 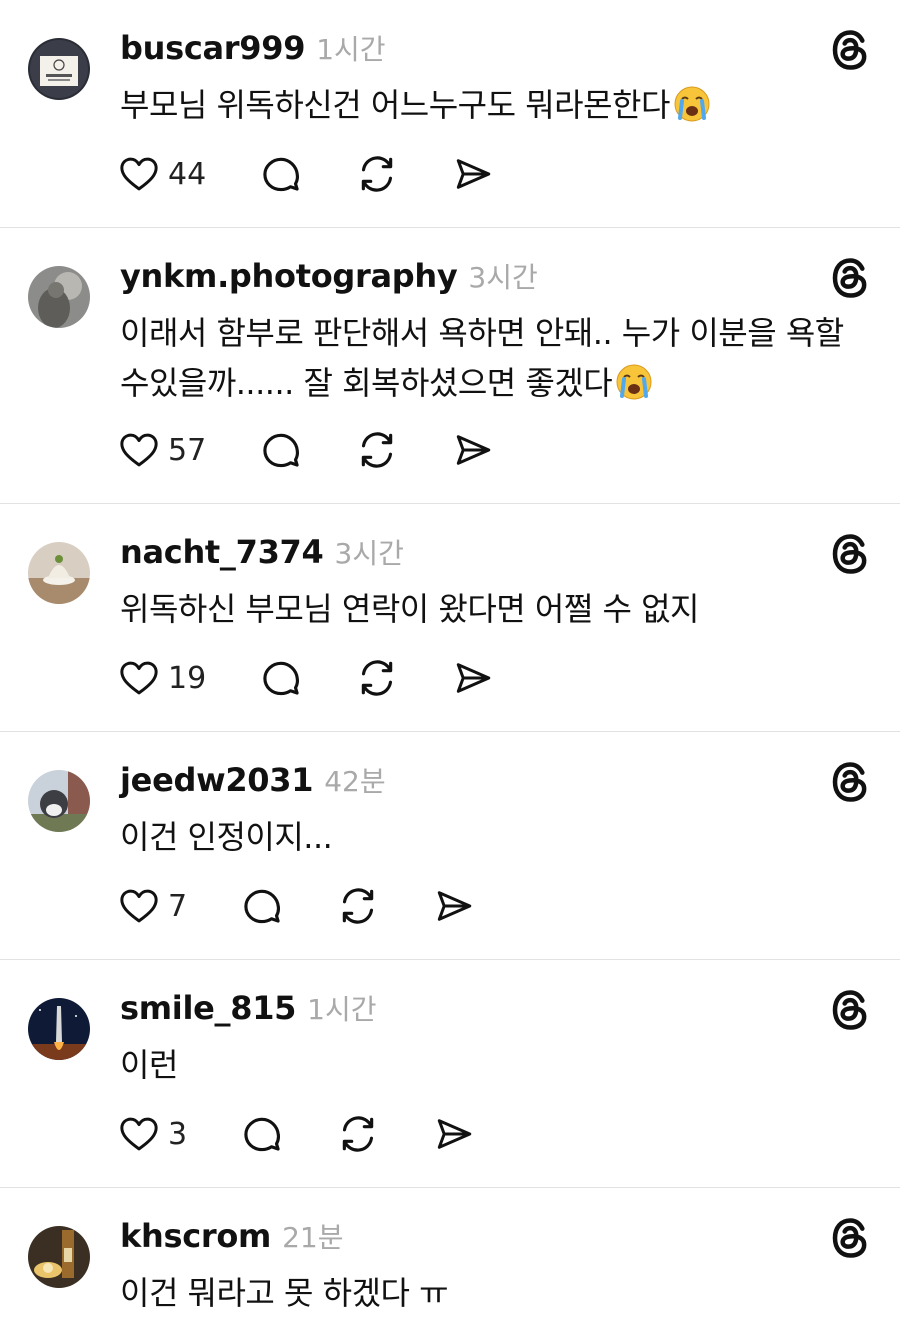 I want to click on username-link: nacht_7374, so click(x=222, y=552).